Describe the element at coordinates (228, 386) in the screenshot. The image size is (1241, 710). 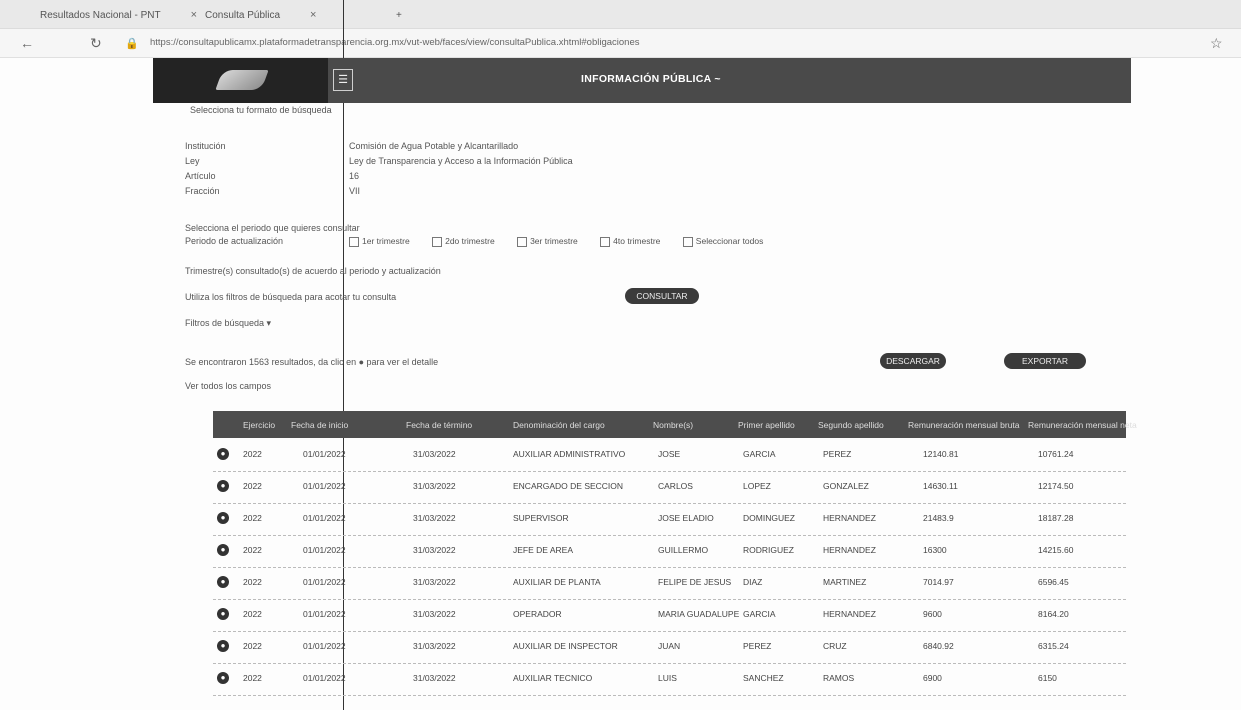
I see `all-fields-link: Ver todos los campos` at that location.